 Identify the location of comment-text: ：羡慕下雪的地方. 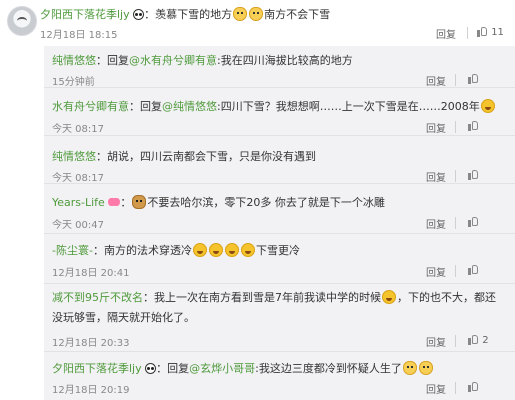
(188, 14).